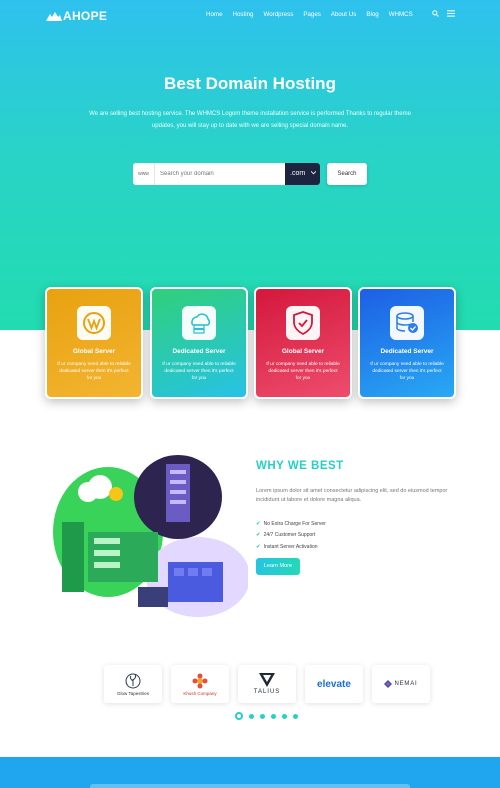 This screenshot has height=788, width=500. I want to click on carousel-pagination, so click(266, 716).